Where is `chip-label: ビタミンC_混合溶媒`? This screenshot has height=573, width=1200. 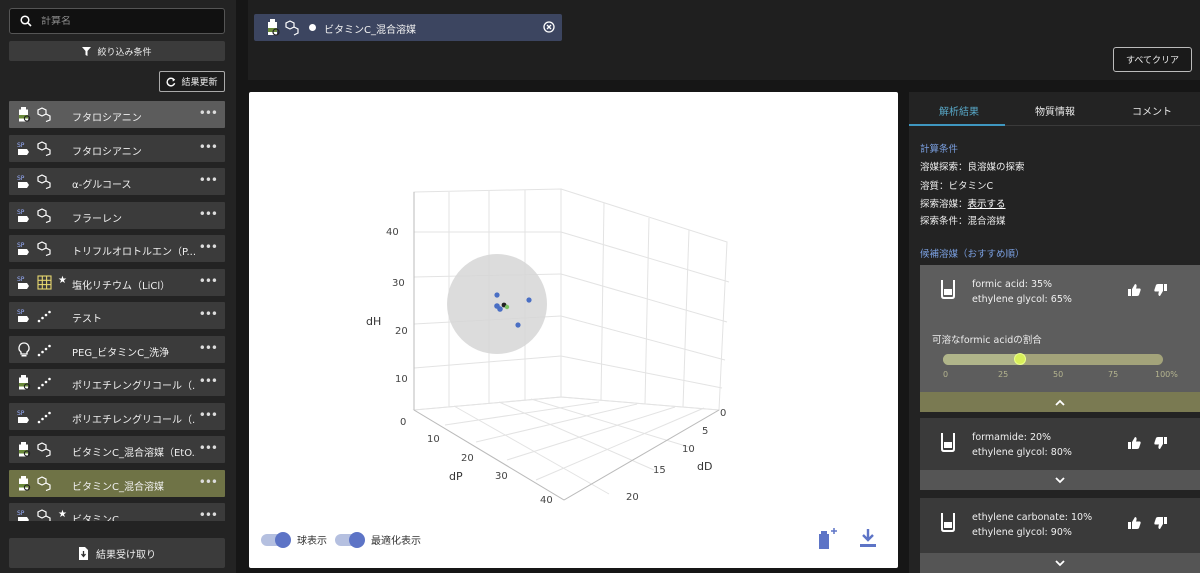
chip-label: ビタミンC_混合溶媒 is located at coordinates (370, 30).